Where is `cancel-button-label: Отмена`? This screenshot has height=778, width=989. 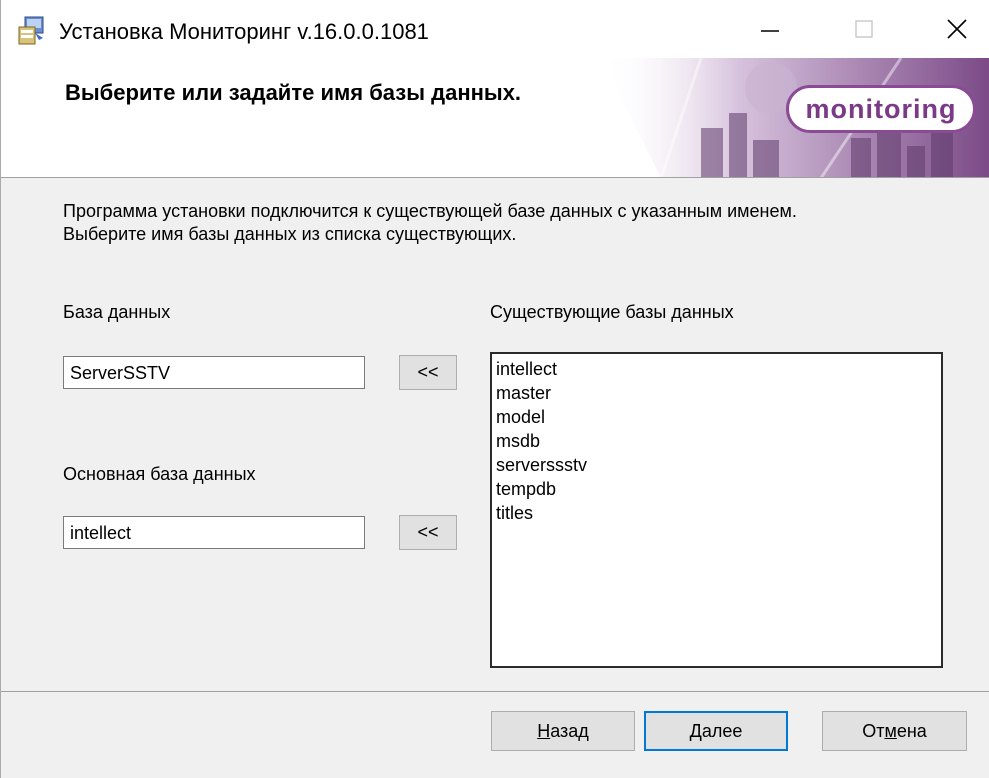
cancel-button-label: Отмена is located at coordinates (894, 730).